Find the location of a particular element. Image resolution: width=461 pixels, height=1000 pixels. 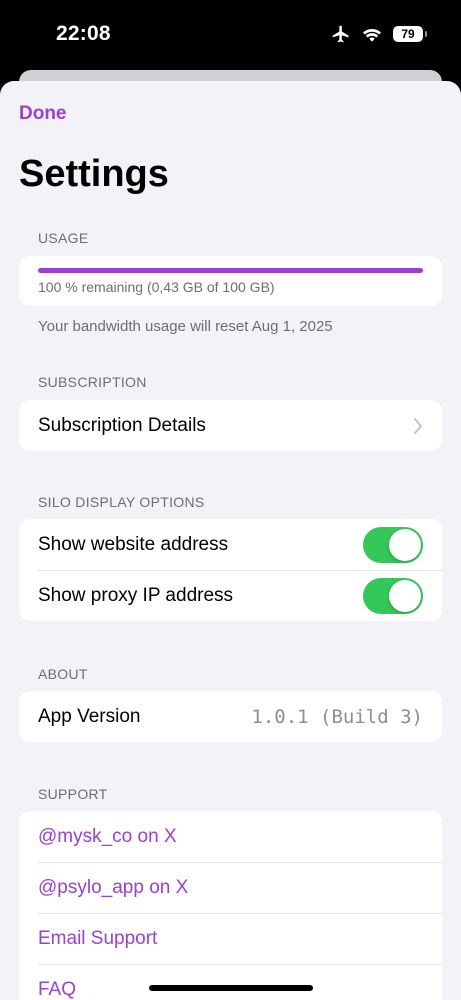

airplane-icon is located at coordinates (340, 34).